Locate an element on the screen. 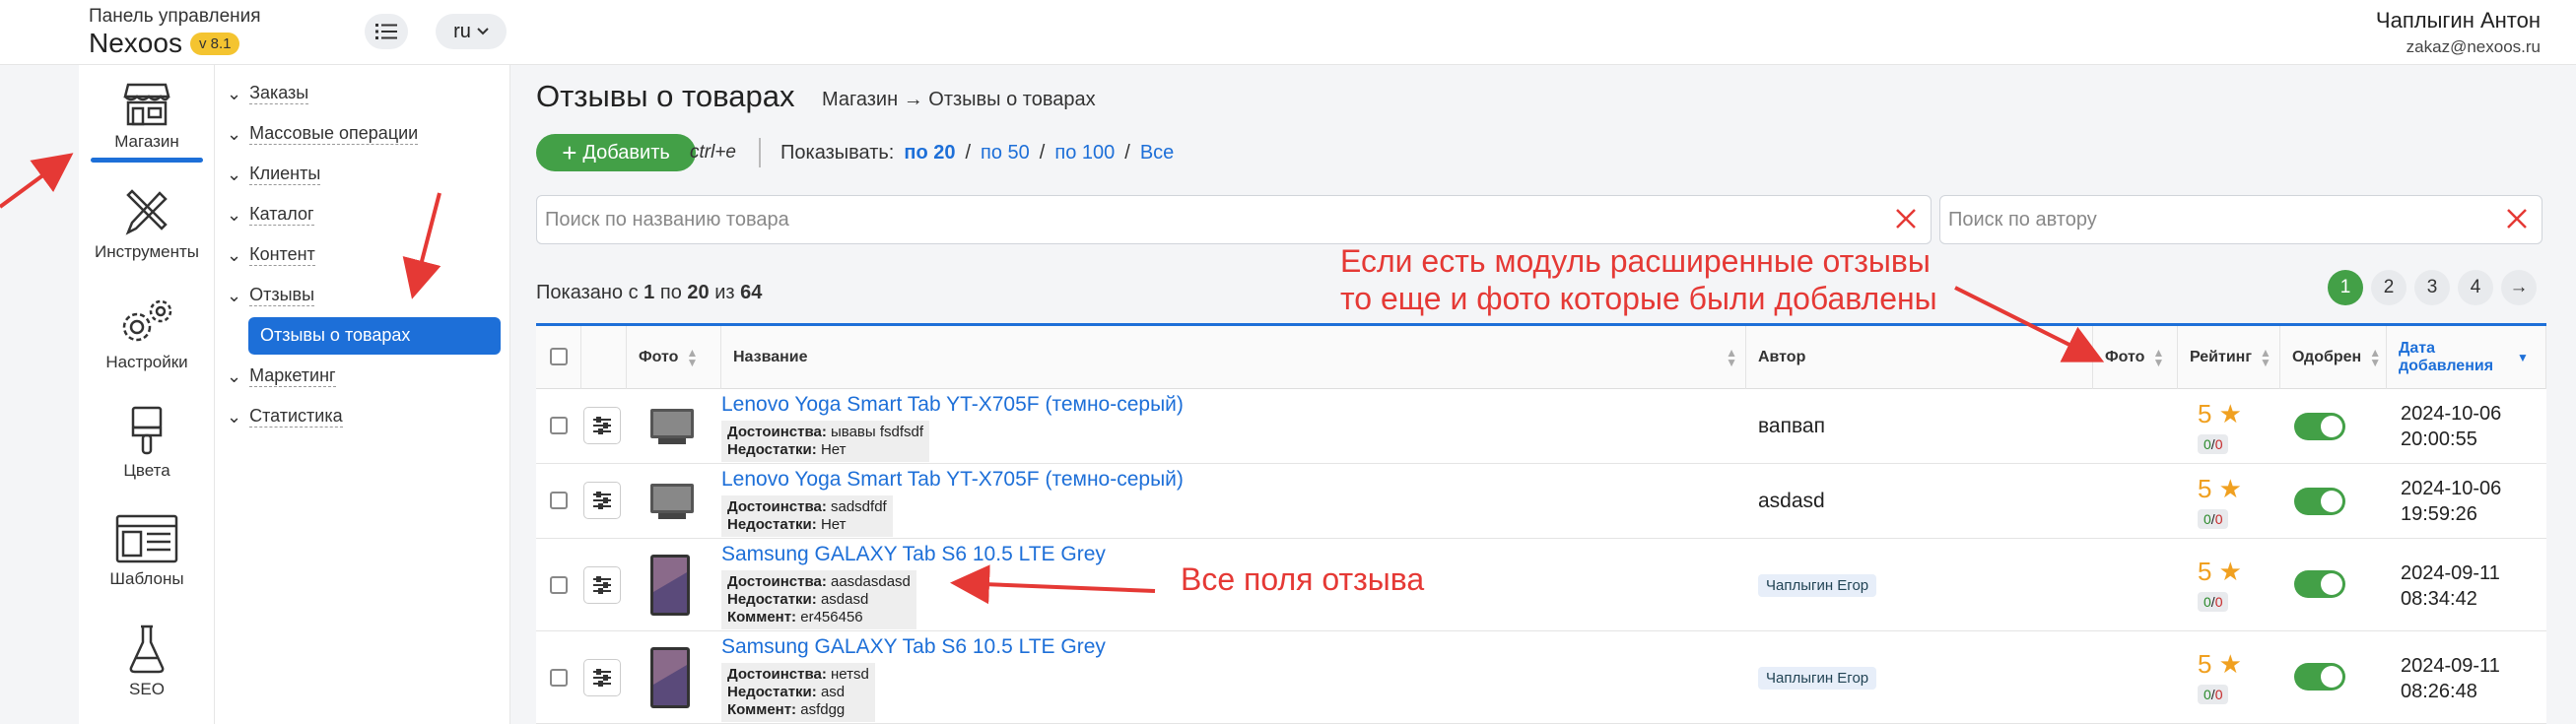 The height and width of the screenshot is (724, 2576). arrow-shop is located at coordinates (37, 181).